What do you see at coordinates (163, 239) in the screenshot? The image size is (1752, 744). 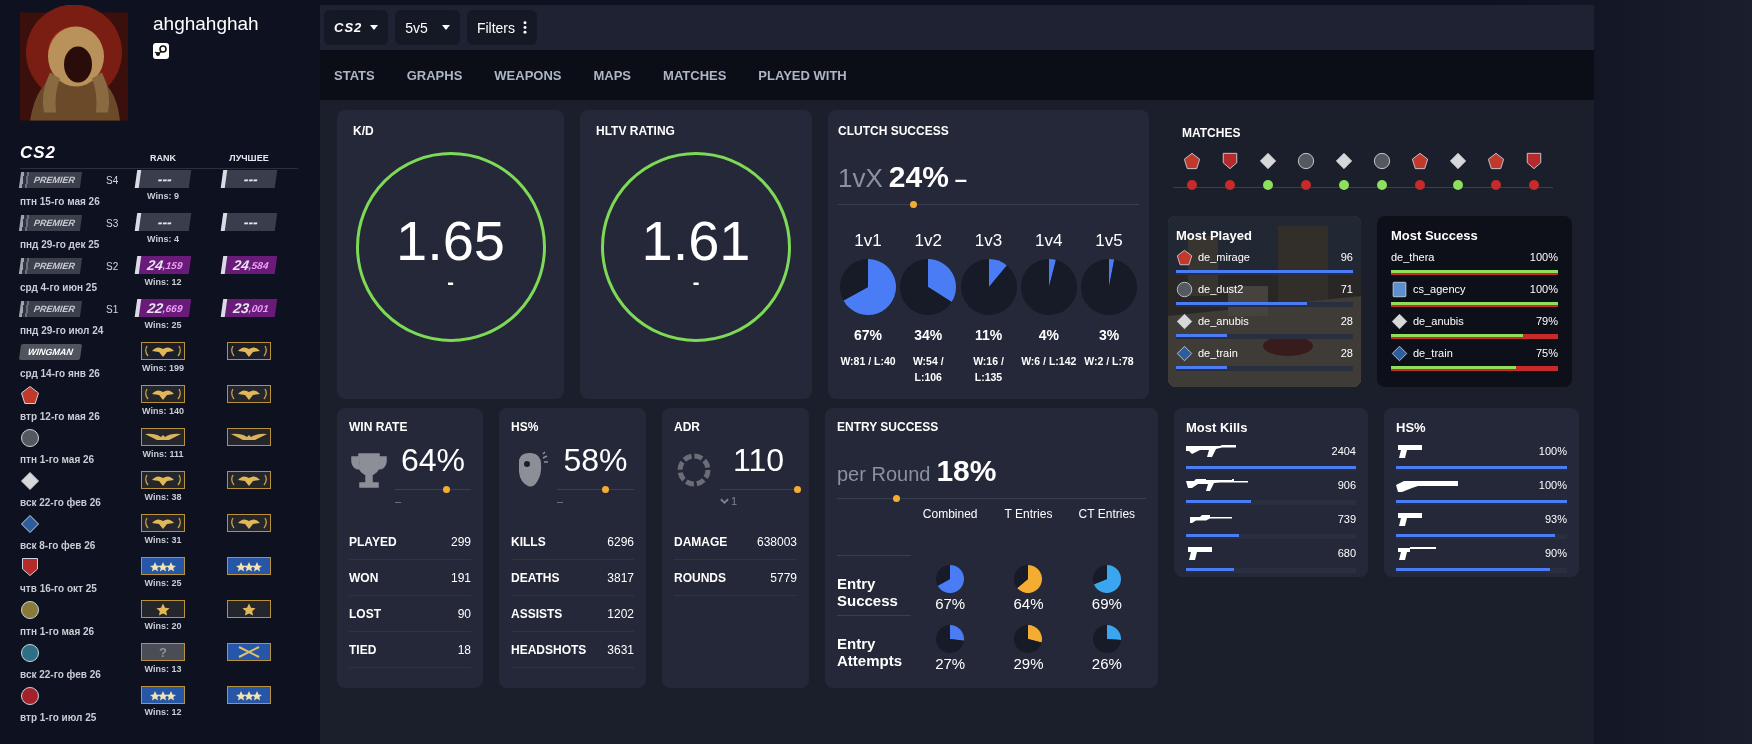 I see `wins-count: Wins: 4` at bounding box center [163, 239].